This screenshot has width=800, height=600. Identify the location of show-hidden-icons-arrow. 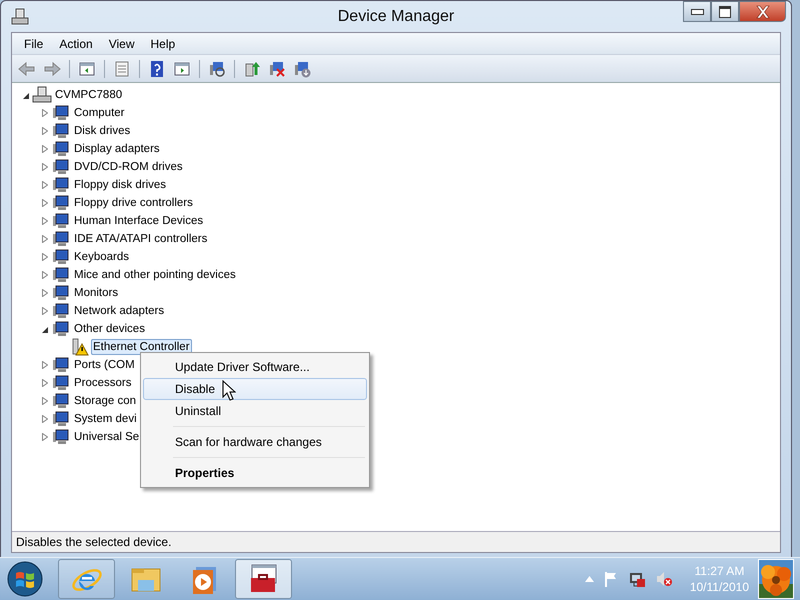
(589, 579).